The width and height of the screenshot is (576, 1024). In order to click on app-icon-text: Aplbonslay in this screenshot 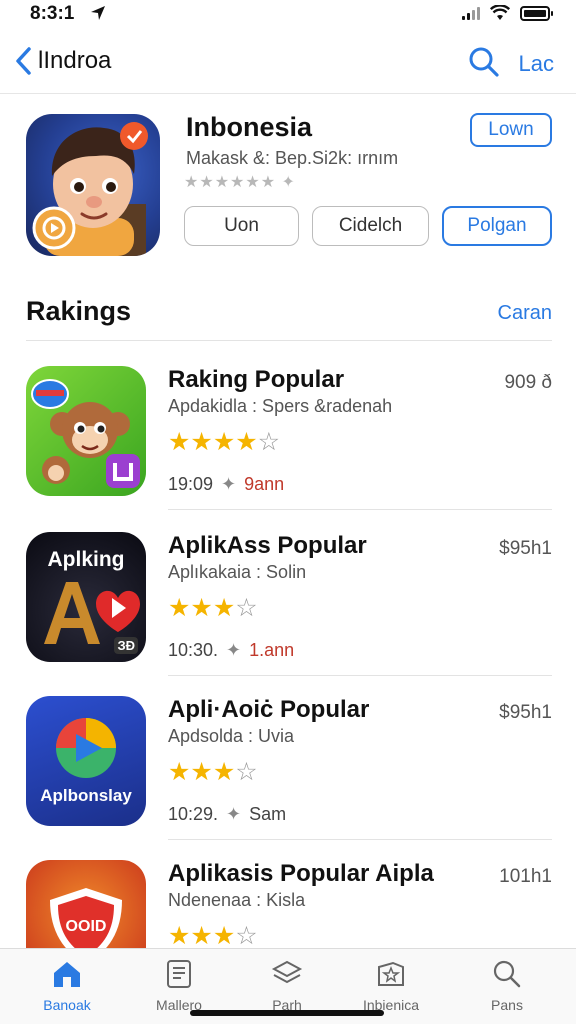, I will do `click(86, 795)`.